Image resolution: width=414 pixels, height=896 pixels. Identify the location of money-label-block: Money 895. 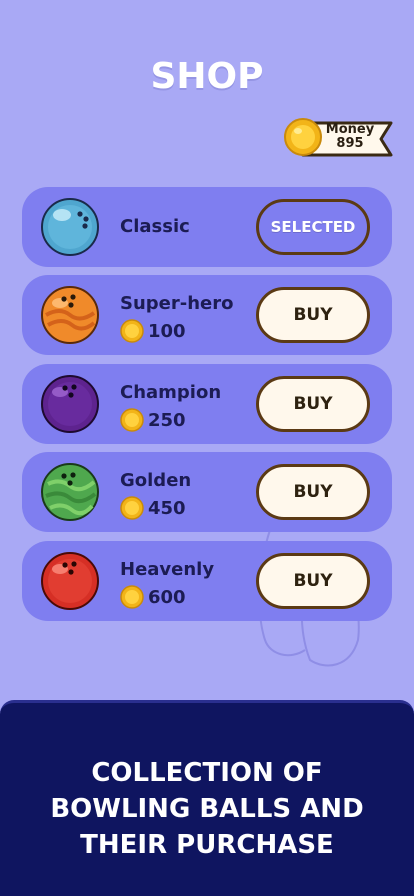
(350, 137).